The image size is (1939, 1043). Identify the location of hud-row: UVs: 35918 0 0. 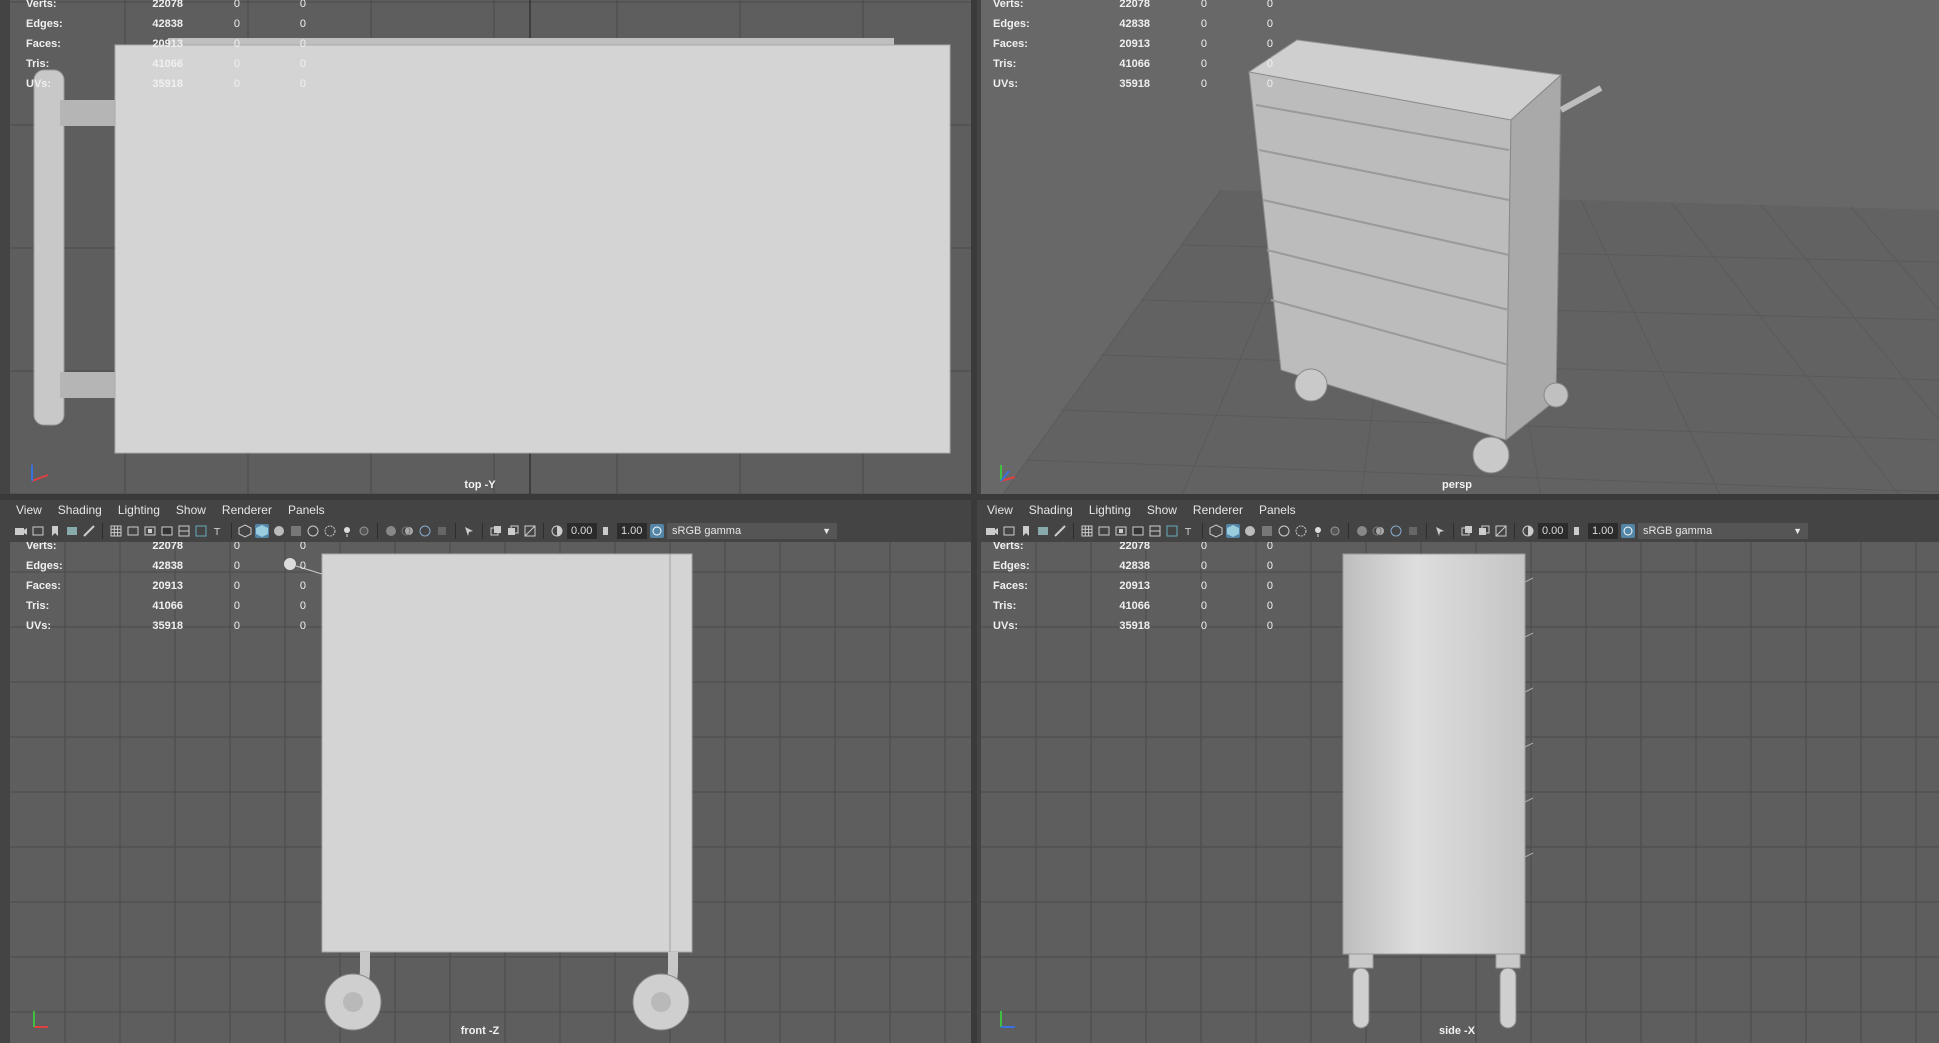
(166, 84).